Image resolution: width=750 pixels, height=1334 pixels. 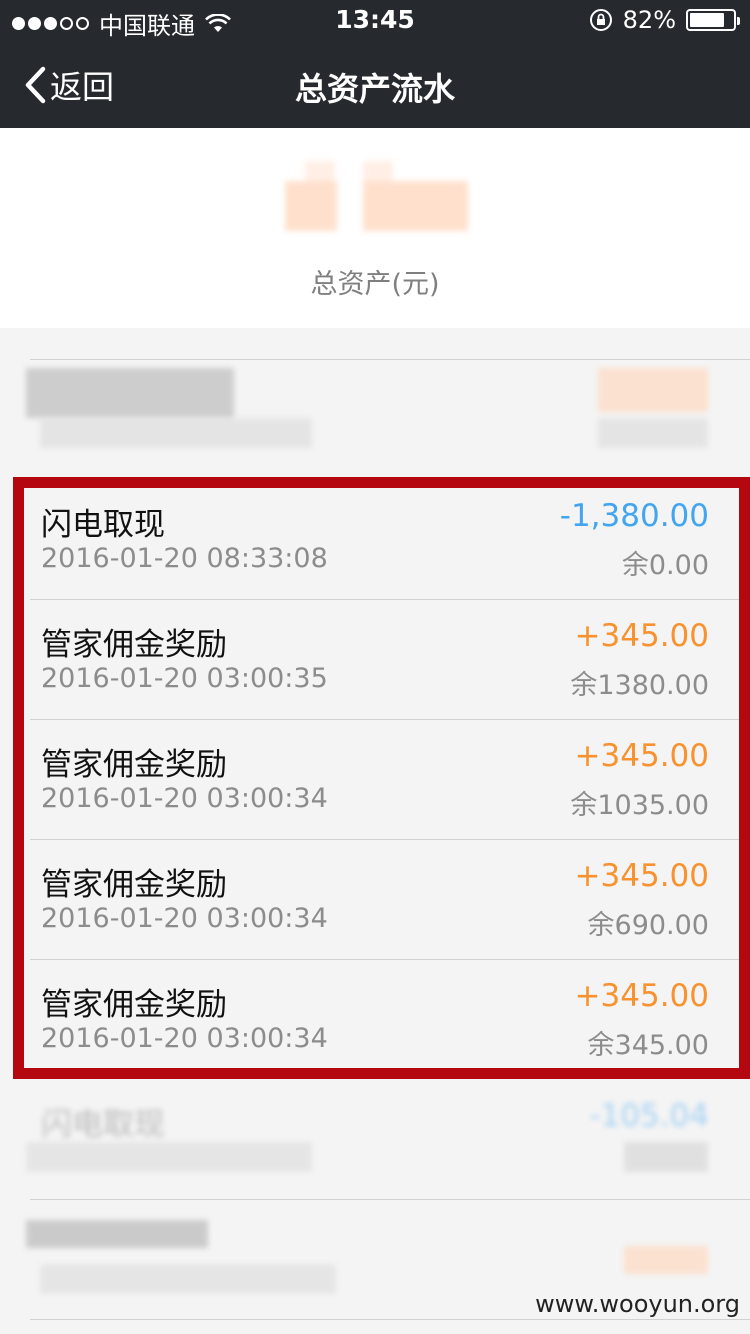 What do you see at coordinates (713, 20) in the screenshot?
I see `battery-icon` at bounding box center [713, 20].